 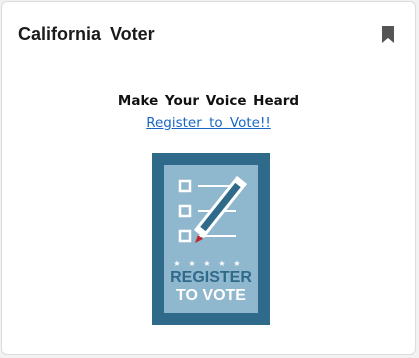 I want to click on register-to-vote-poster: ★ ★ ★ ★ ★ REGISTER TO VOTE, so click(x=211, y=239).